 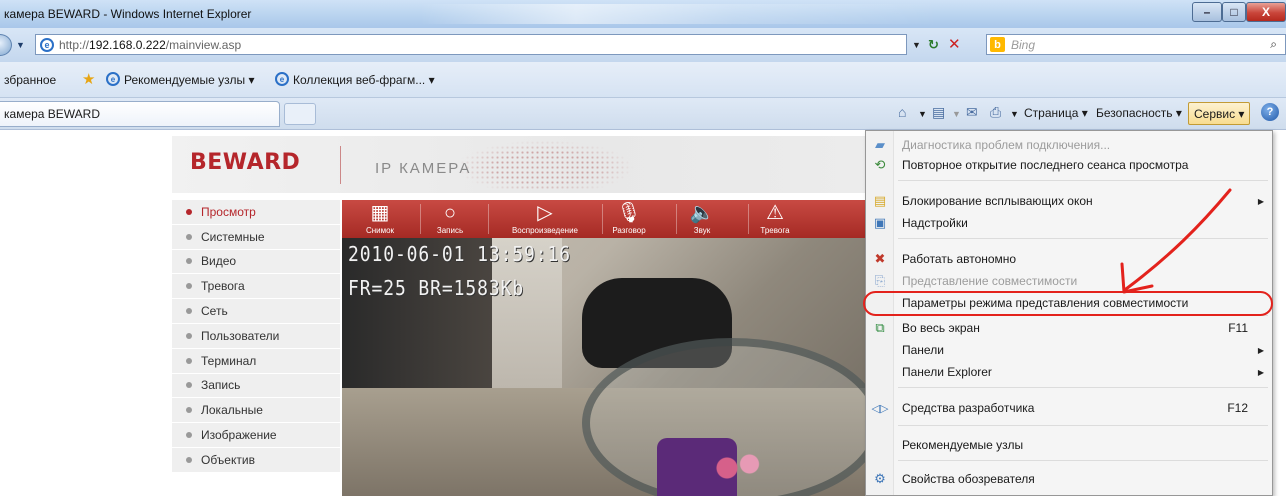 What do you see at coordinates (229, 360) in the screenshot?
I see `nav-label: Терминал` at bounding box center [229, 360].